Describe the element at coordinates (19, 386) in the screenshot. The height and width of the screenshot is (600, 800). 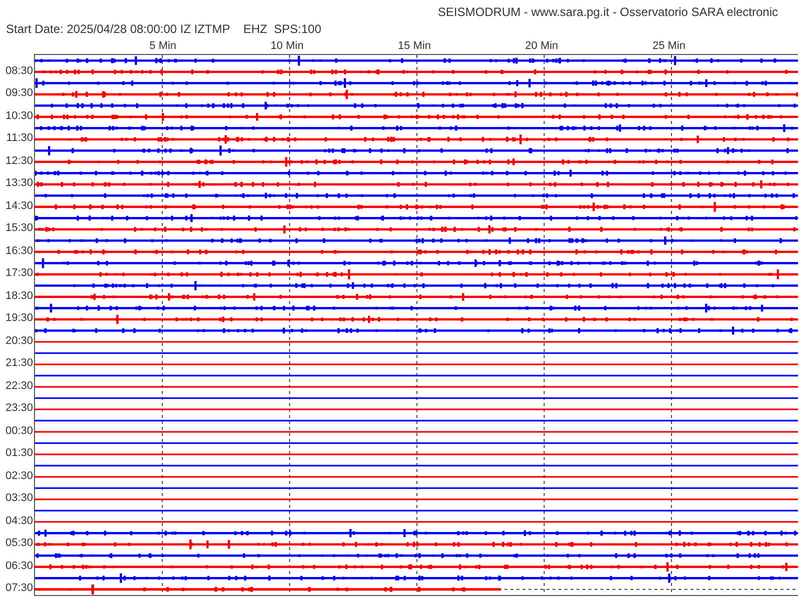
I see `time-label: 22:30` at that location.